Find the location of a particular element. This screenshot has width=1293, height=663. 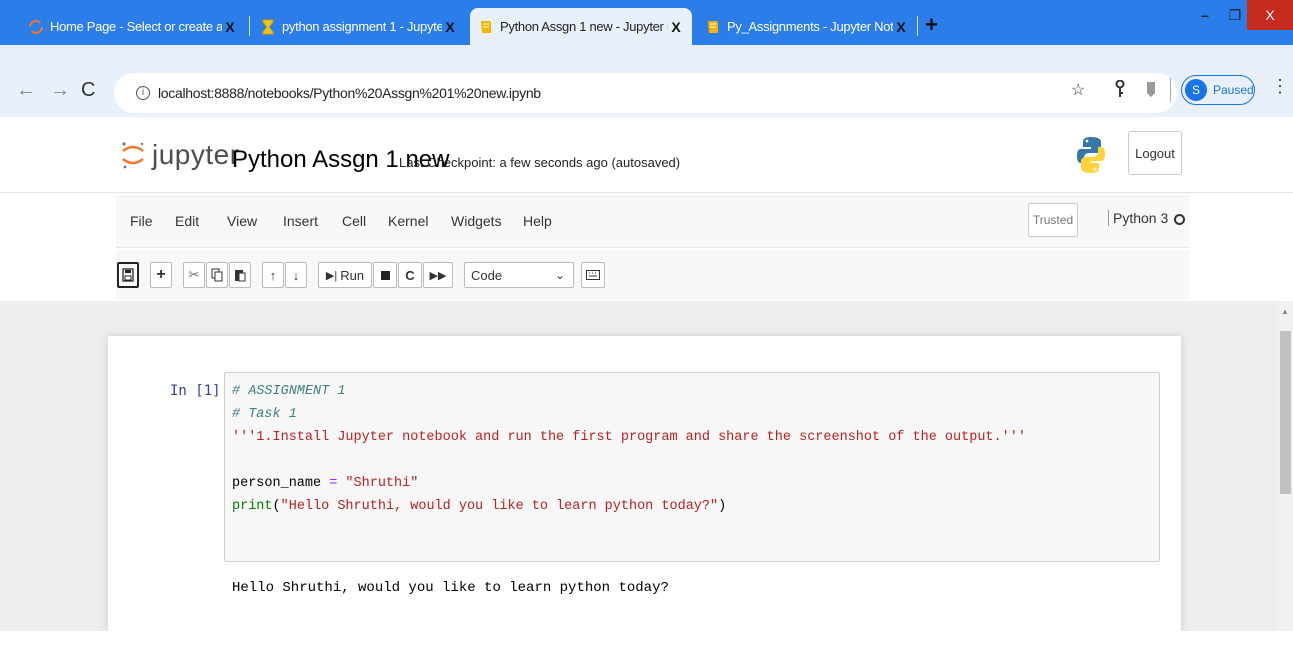

save-button is located at coordinates (128, 275).